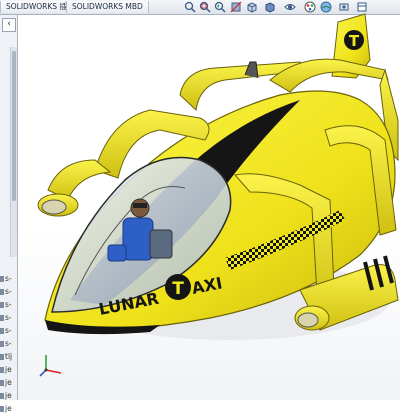 This screenshot has width=400, height=414. I want to click on x-axis, so click(53, 371).